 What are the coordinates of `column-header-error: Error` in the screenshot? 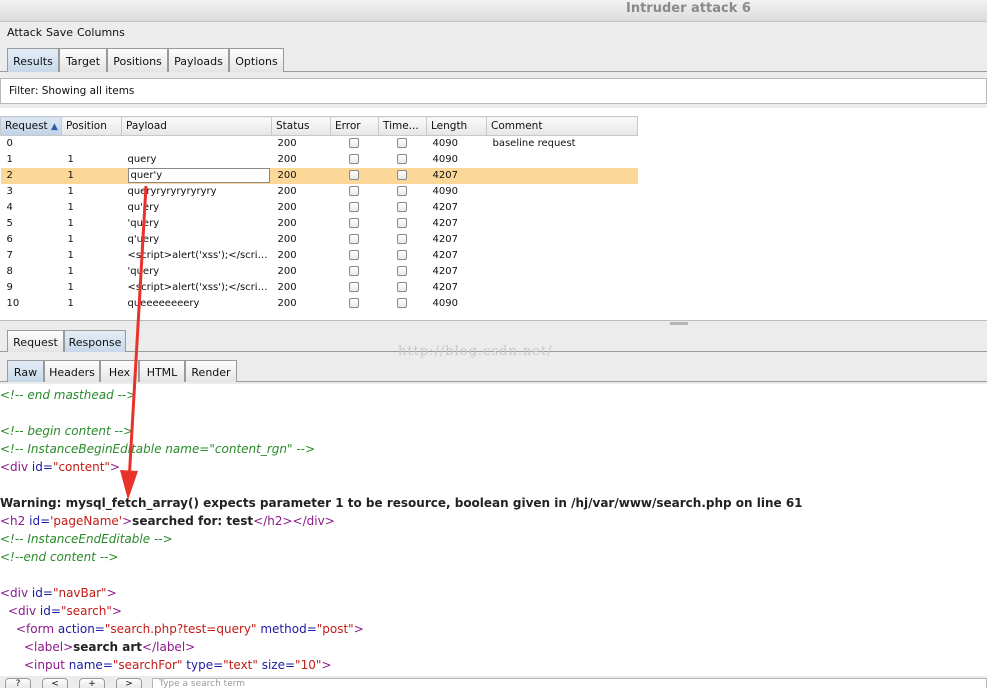 It's located at (354, 126).